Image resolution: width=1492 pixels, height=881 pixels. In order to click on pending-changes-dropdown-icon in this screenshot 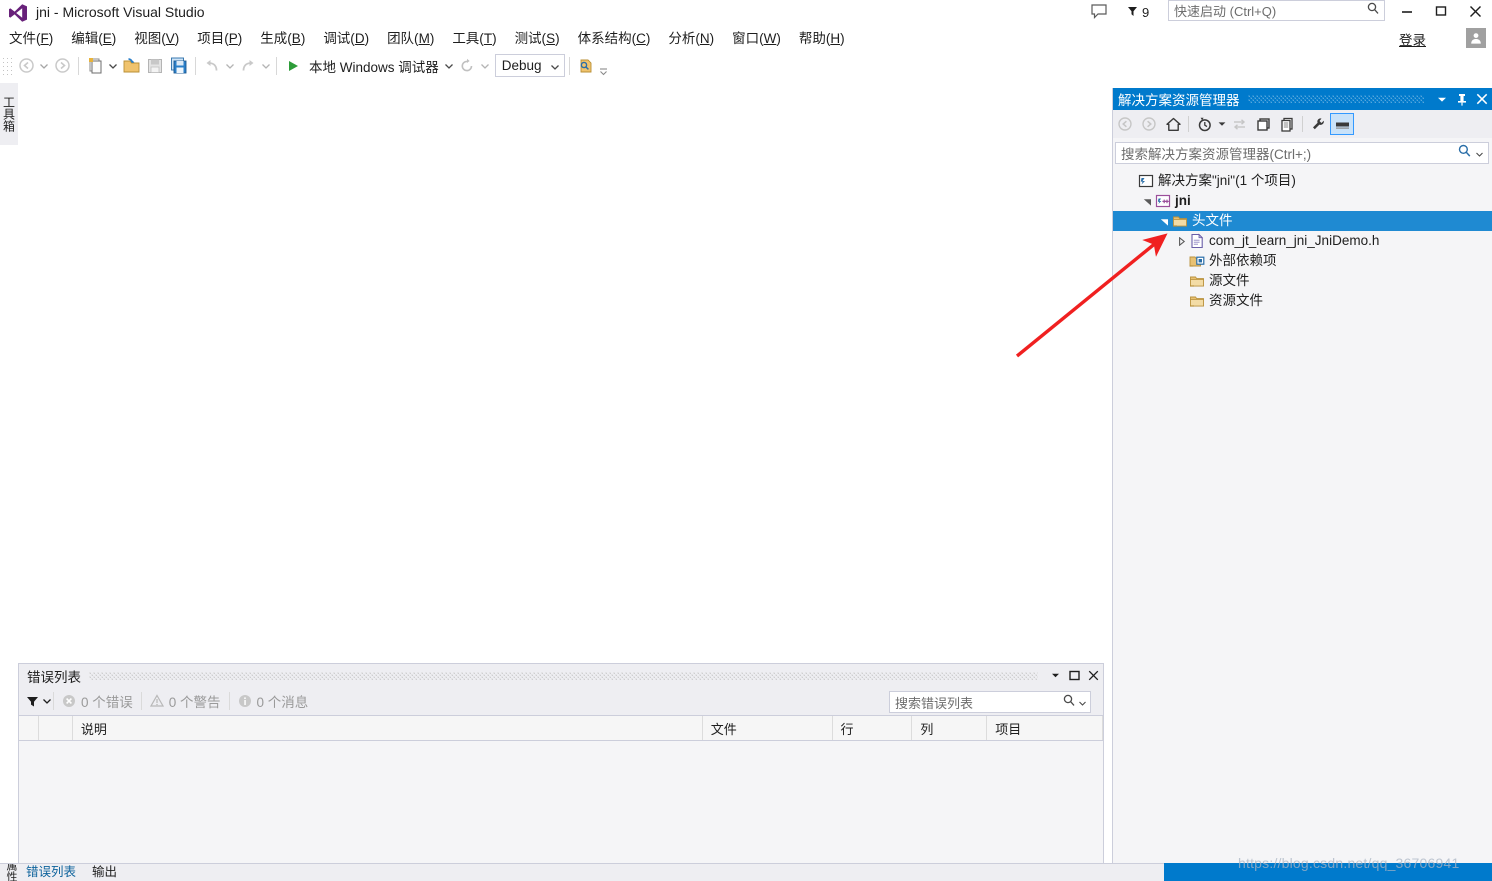, I will do `click(1221, 124)`.